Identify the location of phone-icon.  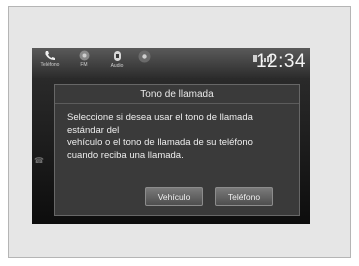
(50, 56).